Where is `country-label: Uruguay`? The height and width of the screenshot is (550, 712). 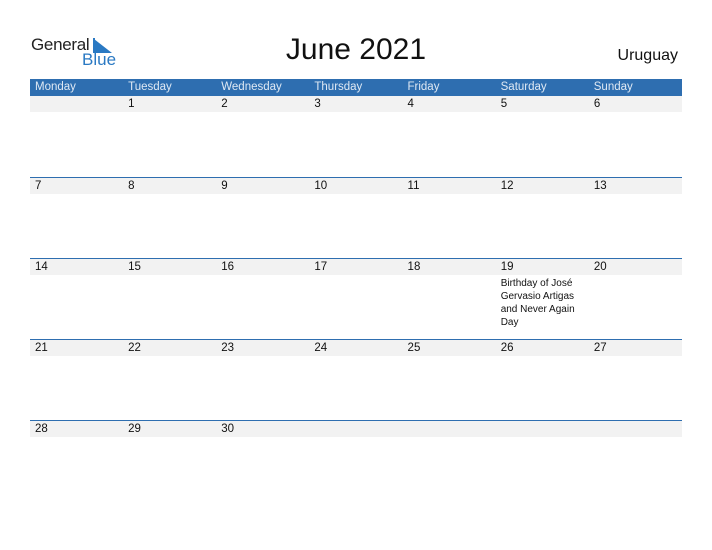
country-label: Uruguay is located at coordinates (647, 55).